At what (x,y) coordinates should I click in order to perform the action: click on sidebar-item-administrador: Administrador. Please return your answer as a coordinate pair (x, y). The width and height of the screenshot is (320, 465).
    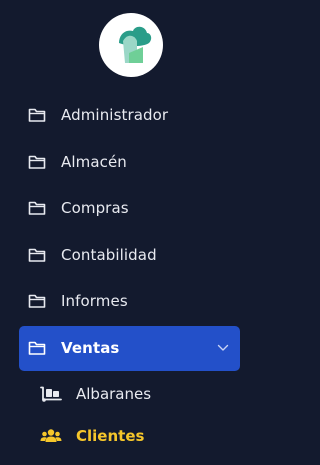
    Looking at the image, I should click on (131, 115).